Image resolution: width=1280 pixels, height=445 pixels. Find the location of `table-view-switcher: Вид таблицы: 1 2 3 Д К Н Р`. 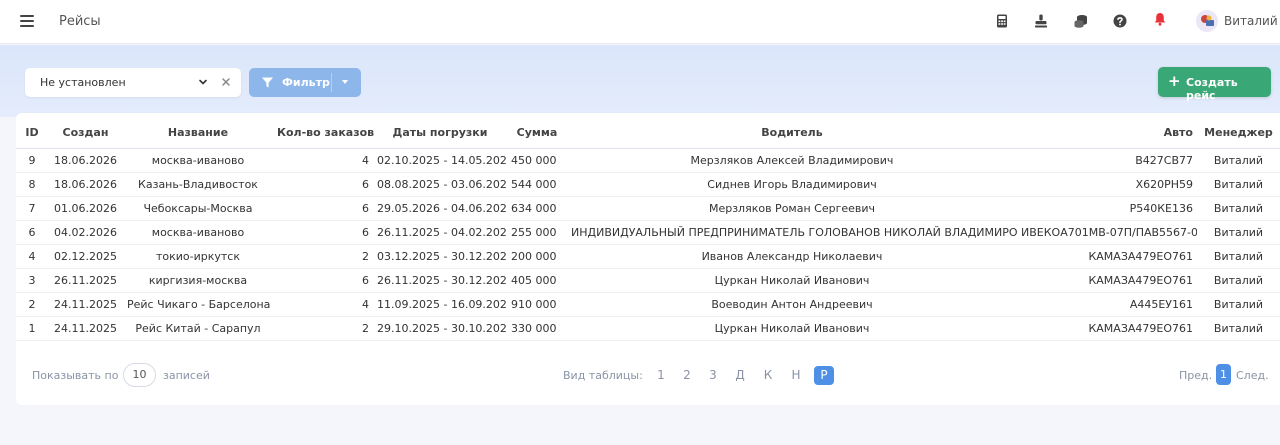

table-view-switcher: Вид таблицы: 1 2 3 Д К Н Р is located at coordinates (694, 375).